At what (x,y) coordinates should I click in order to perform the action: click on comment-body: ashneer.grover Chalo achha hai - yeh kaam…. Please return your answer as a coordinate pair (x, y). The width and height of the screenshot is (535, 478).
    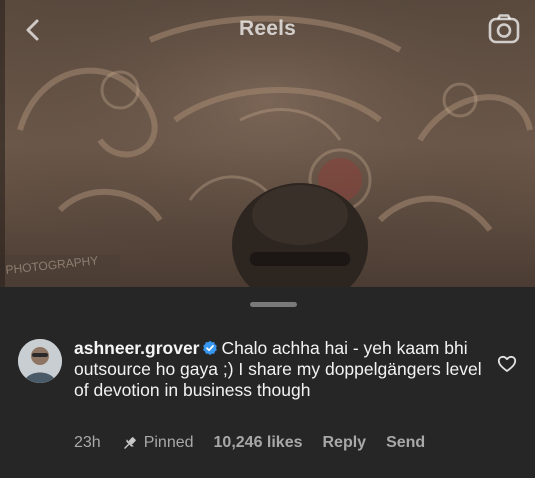
    Looking at the image, I should click on (279, 369).